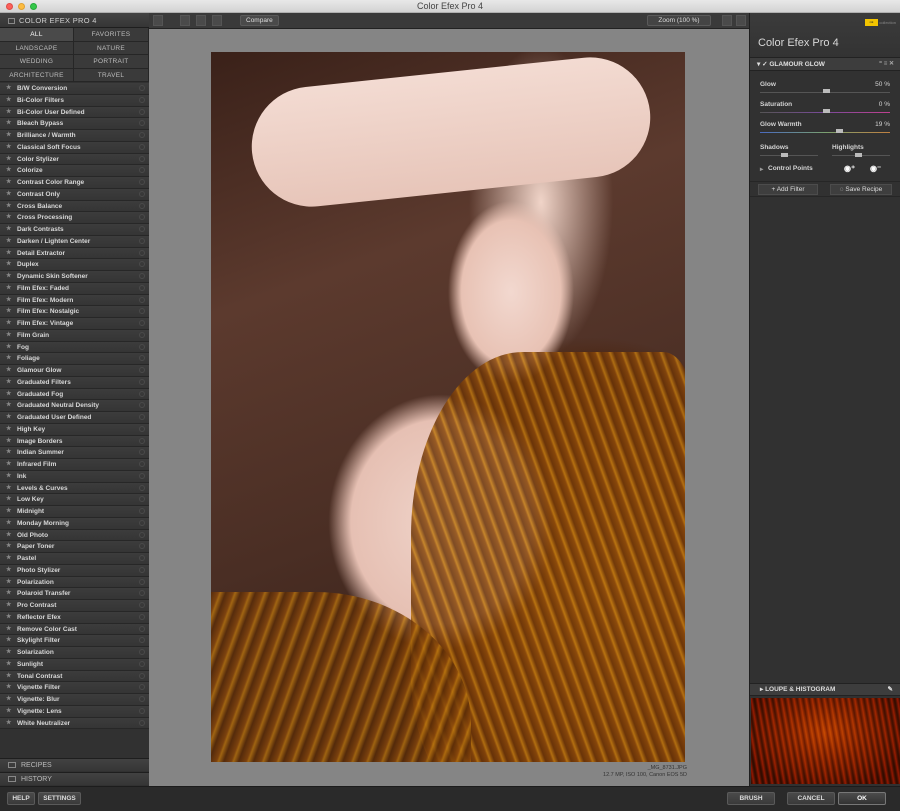 The width and height of the screenshot is (900, 811). Describe the element at coordinates (74, 523) in the screenshot. I see `filter-list-item: ★ Monday Morning` at that location.